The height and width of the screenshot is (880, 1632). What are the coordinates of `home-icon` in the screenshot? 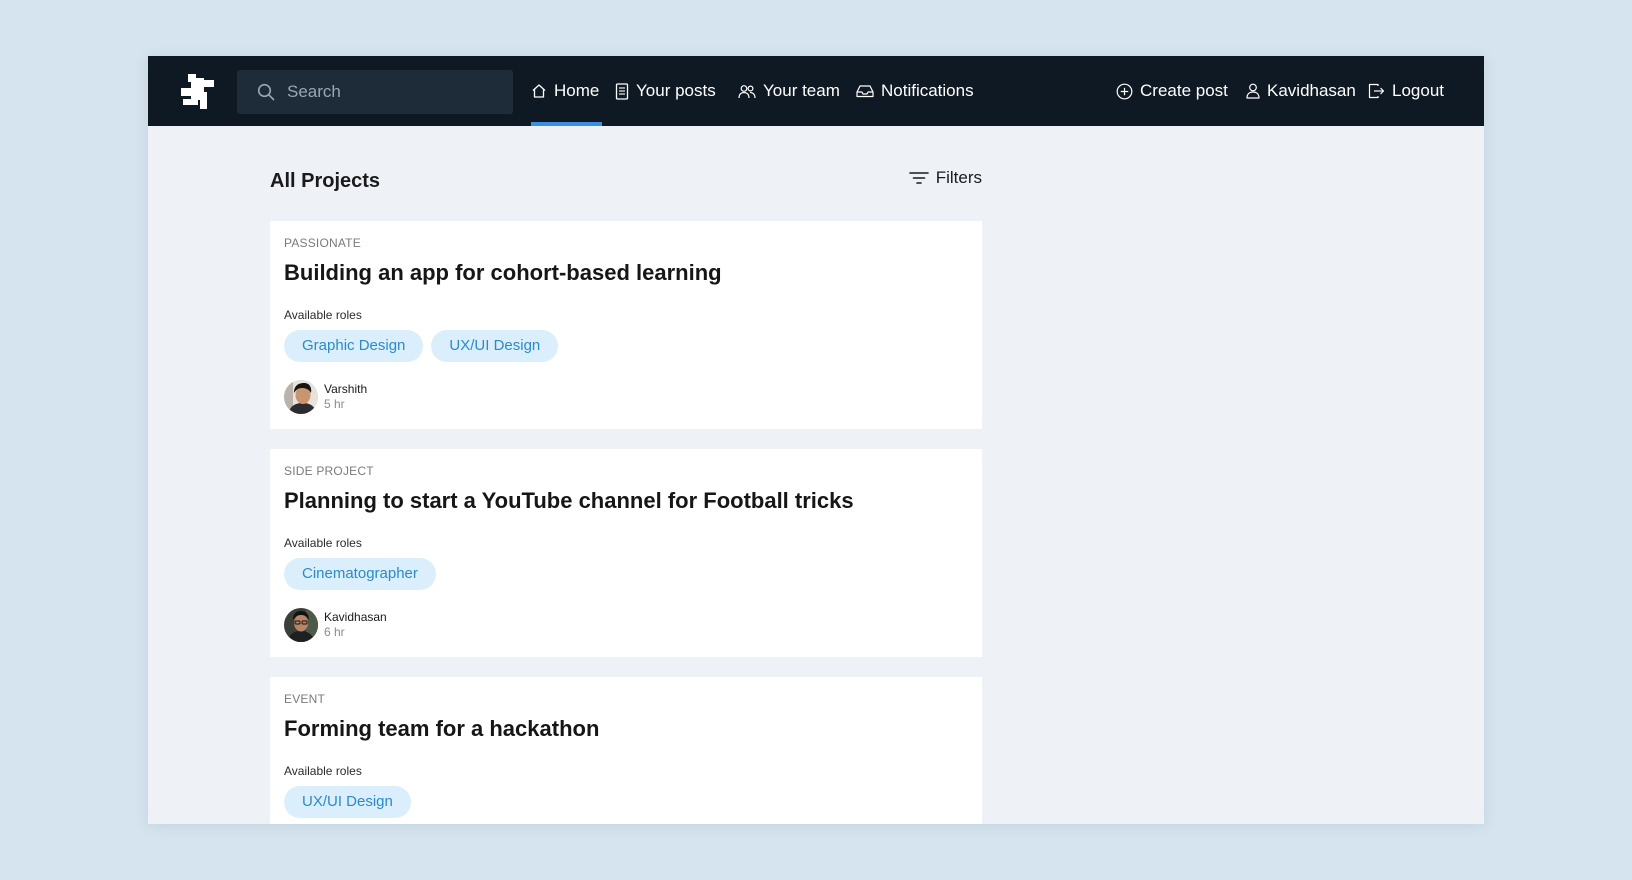 It's located at (539, 91).